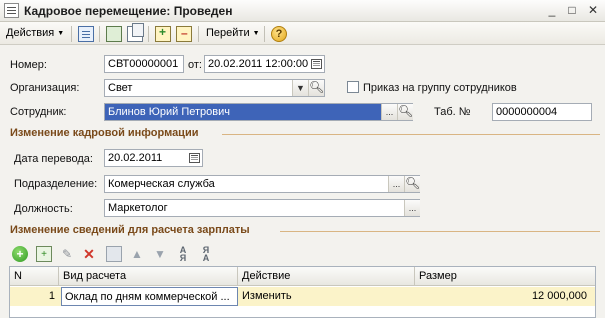 The width and height of the screenshot is (605, 318). I want to click on actions-menu-label: Действия, so click(30, 33).